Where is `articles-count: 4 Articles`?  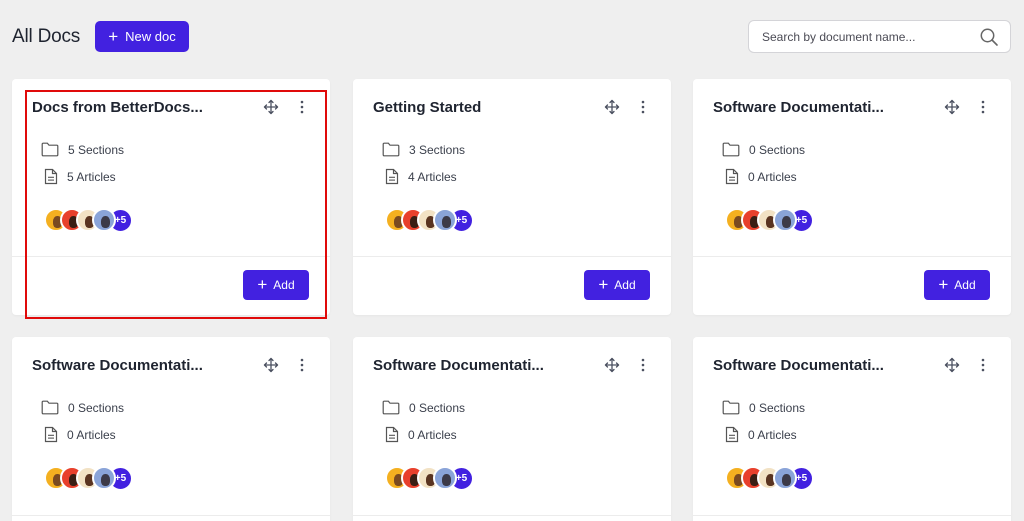 articles-count: 4 Articles is located at coordinates (432, 176).